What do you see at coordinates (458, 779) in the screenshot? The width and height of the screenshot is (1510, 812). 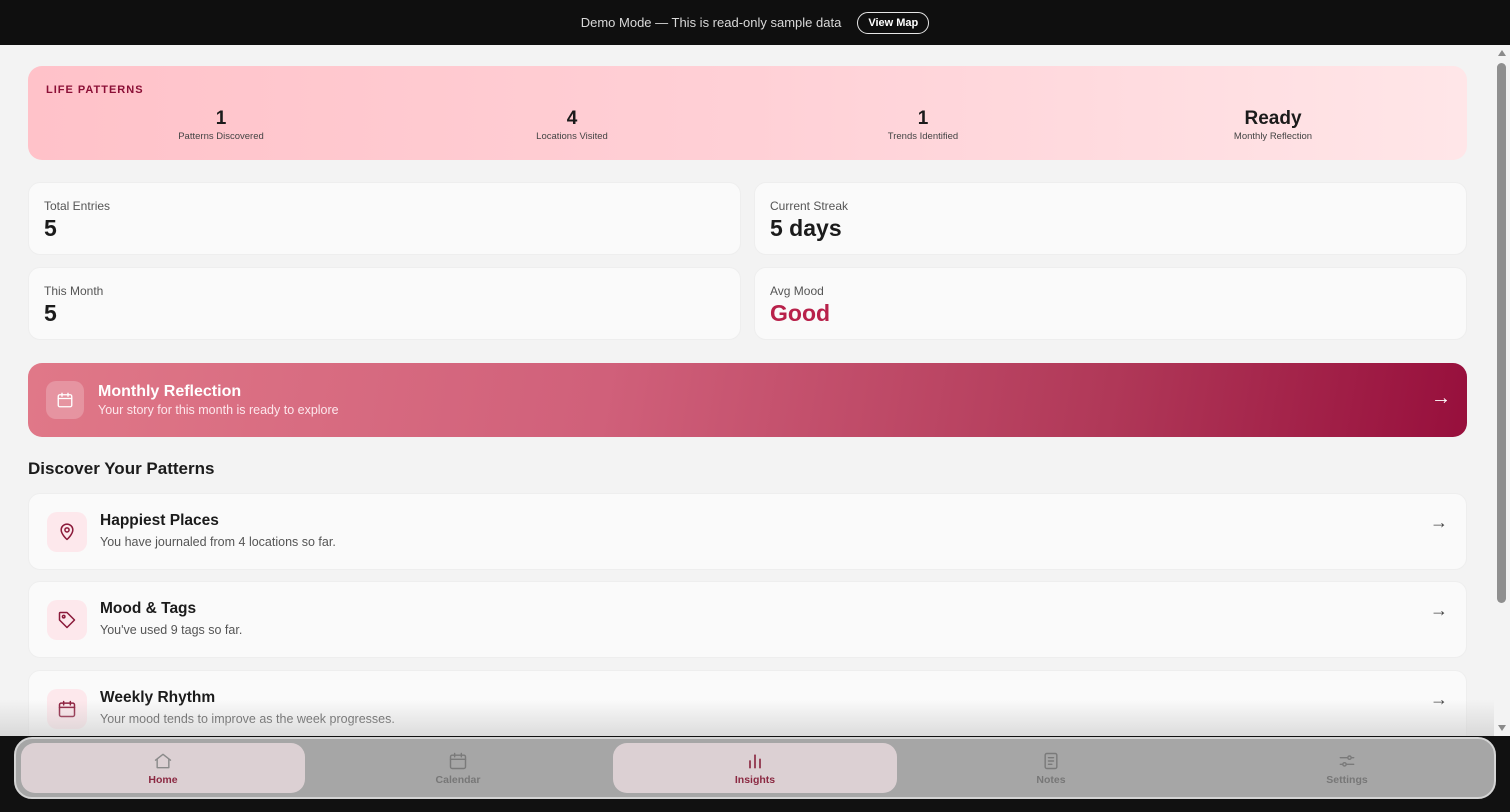 I see `nav-label: Calendar` at bounding box center [458, 779].